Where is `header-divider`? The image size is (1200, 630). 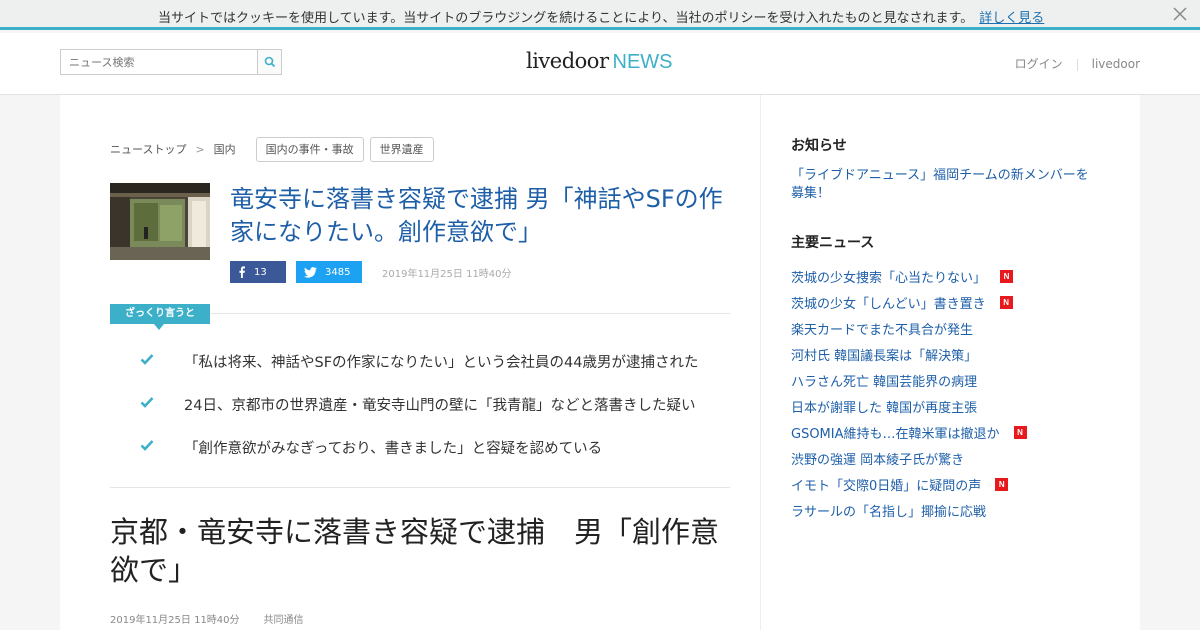 header-divider is located at coordinates (1077, 64).